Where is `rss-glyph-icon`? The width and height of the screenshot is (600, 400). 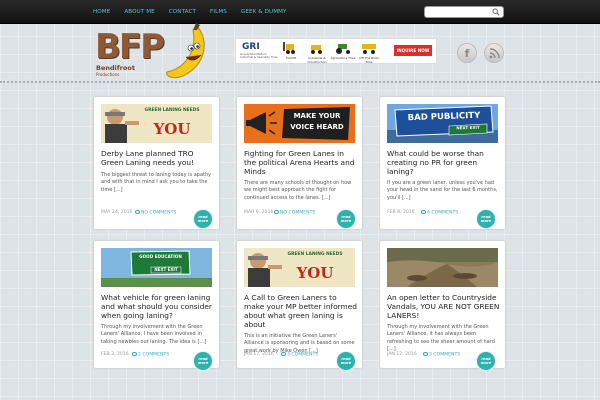 rss-glyph-icon is located at coordinates (494, 52).